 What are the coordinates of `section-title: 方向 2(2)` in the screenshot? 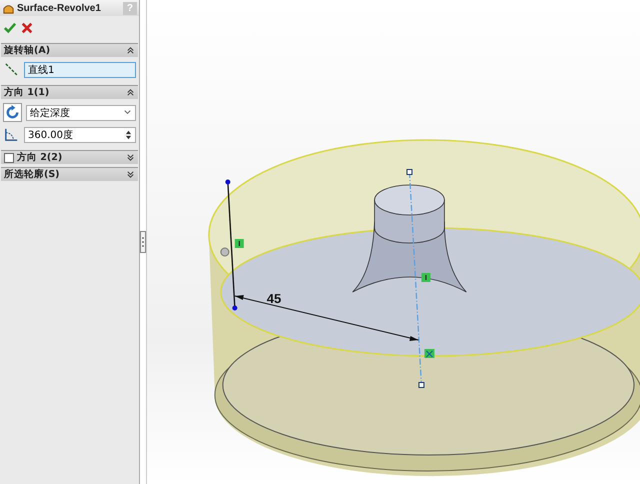 It's located at (40, 157).